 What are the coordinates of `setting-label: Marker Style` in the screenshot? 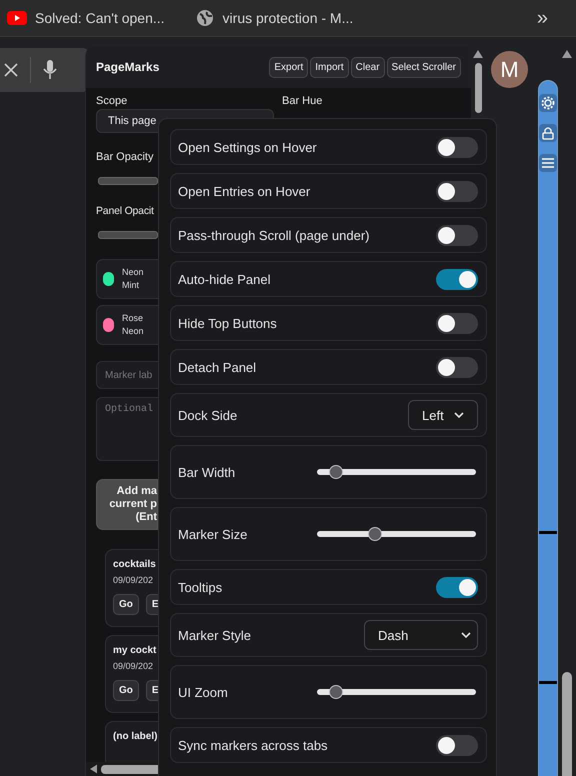 It's located at (214, 635).